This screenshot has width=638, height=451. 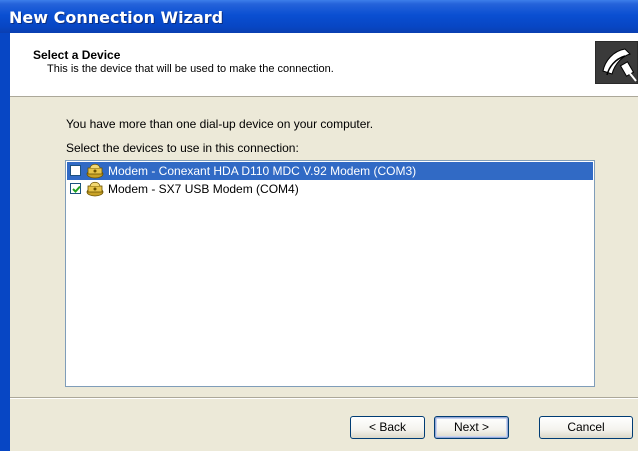 I want to click on next-button: Next >, so click(x=471, y=427).